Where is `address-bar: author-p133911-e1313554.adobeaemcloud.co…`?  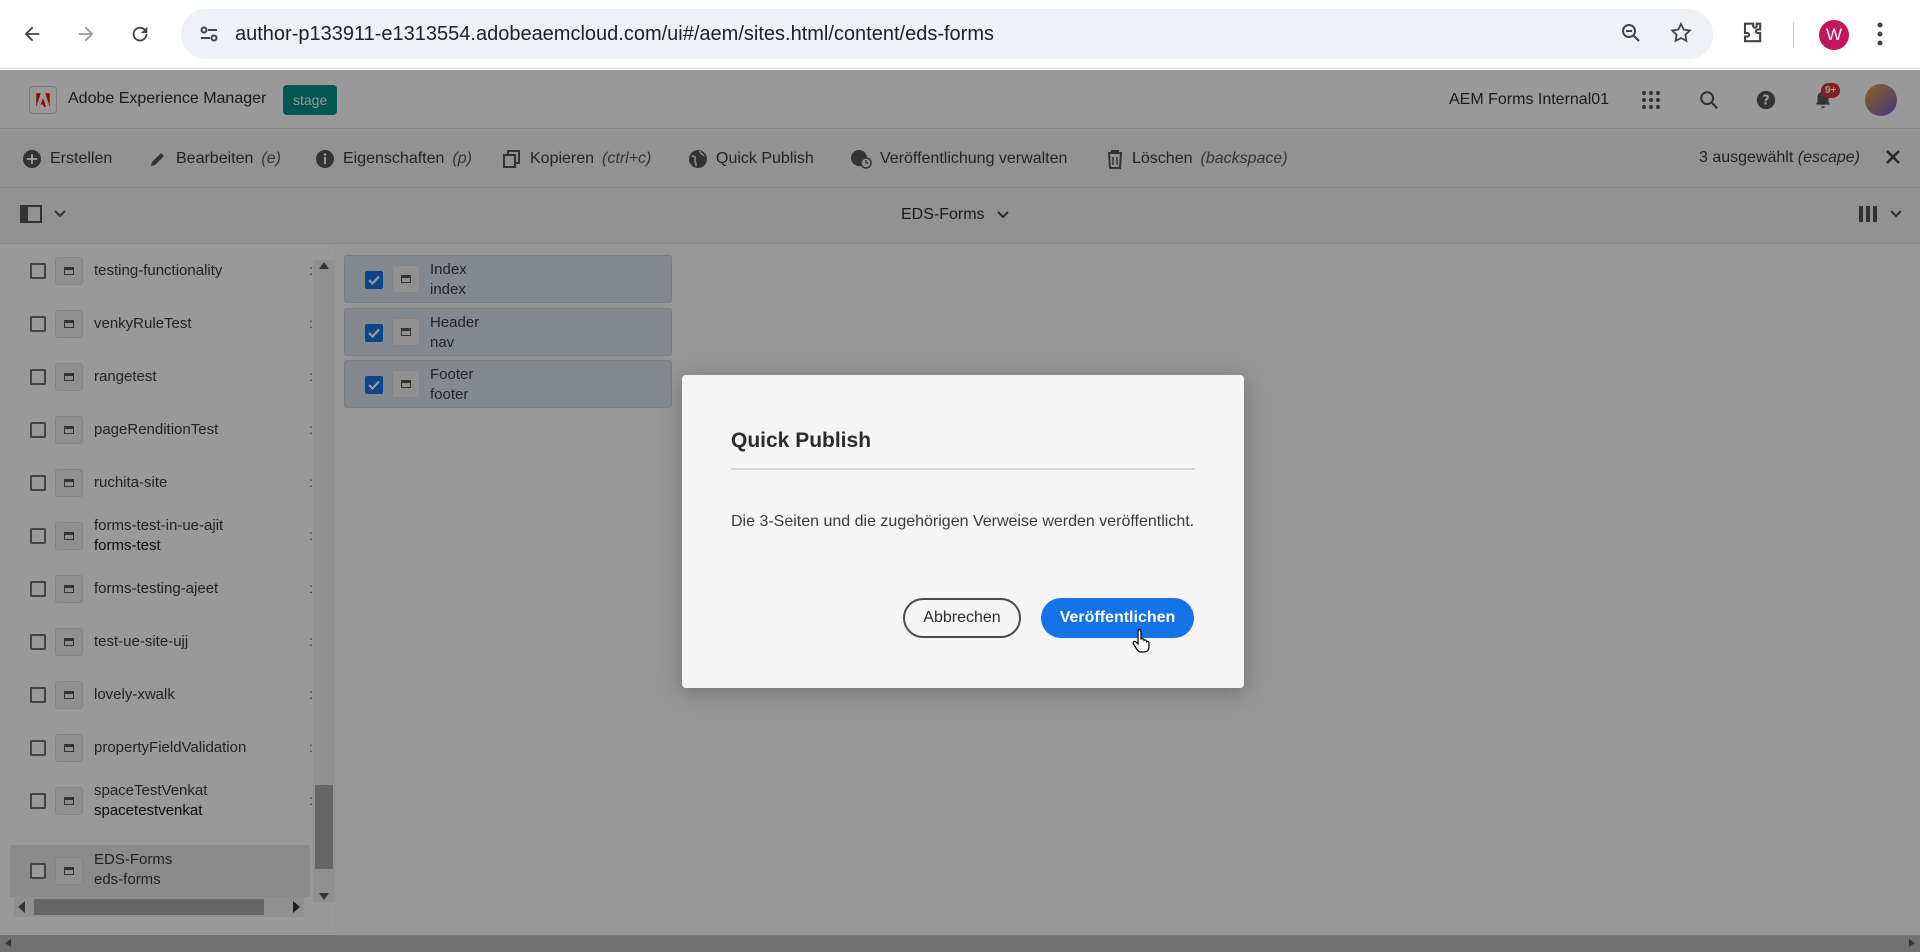
address-bar: author-p133911-e1313554.adobeaemcloud.co… is located at coordinates (947, 34).